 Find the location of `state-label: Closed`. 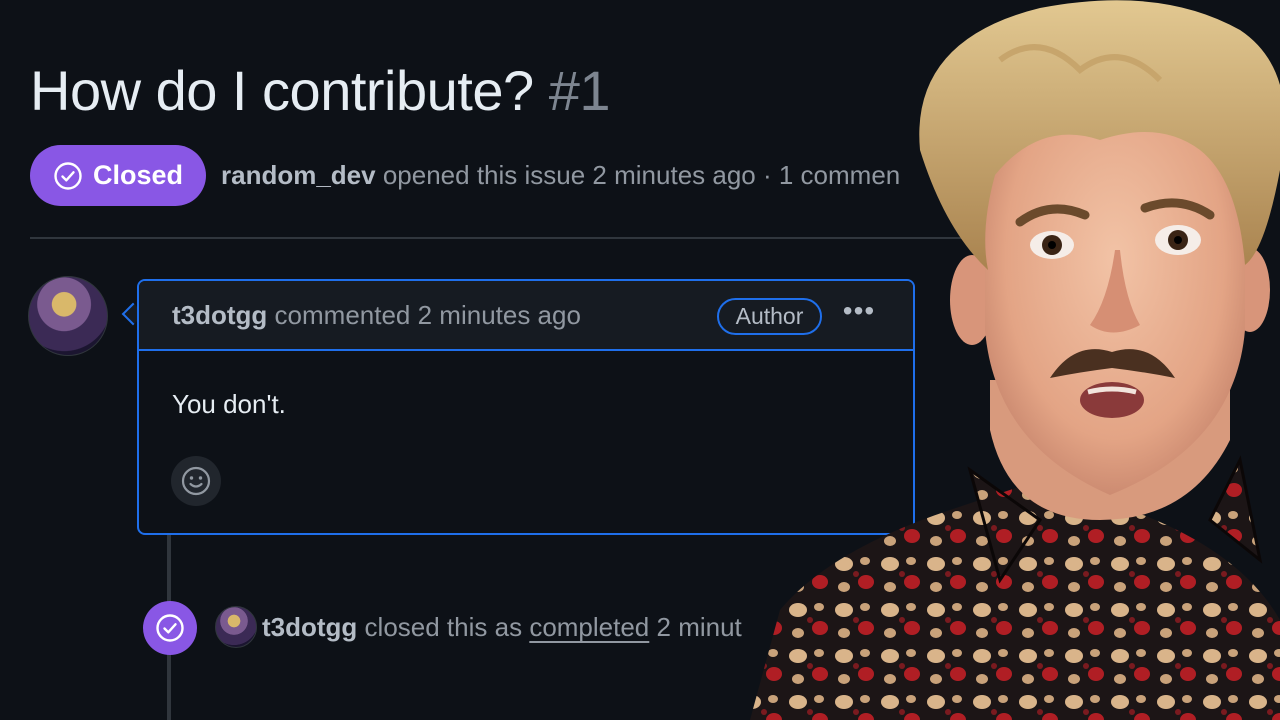

state-label: Closed is located at coordinates (138, 175).